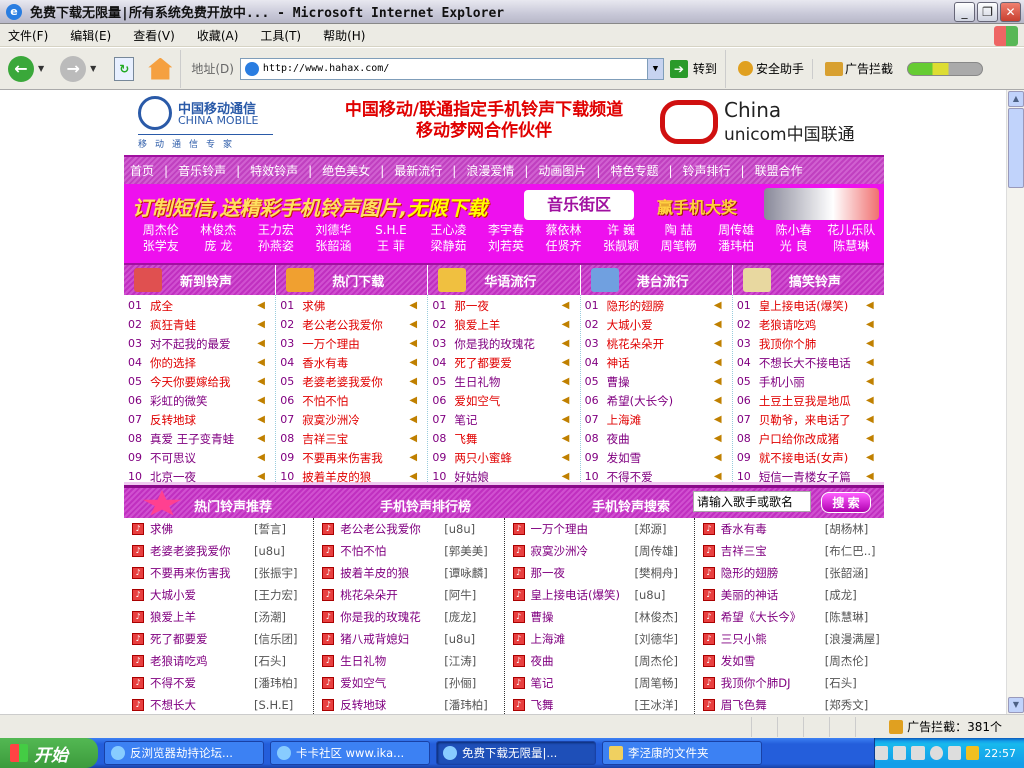 This screenshot has height=768, width=1024. Describe the element at coordinates (881, 753) in the screenshot. I see `keyboard-icon` at that location.